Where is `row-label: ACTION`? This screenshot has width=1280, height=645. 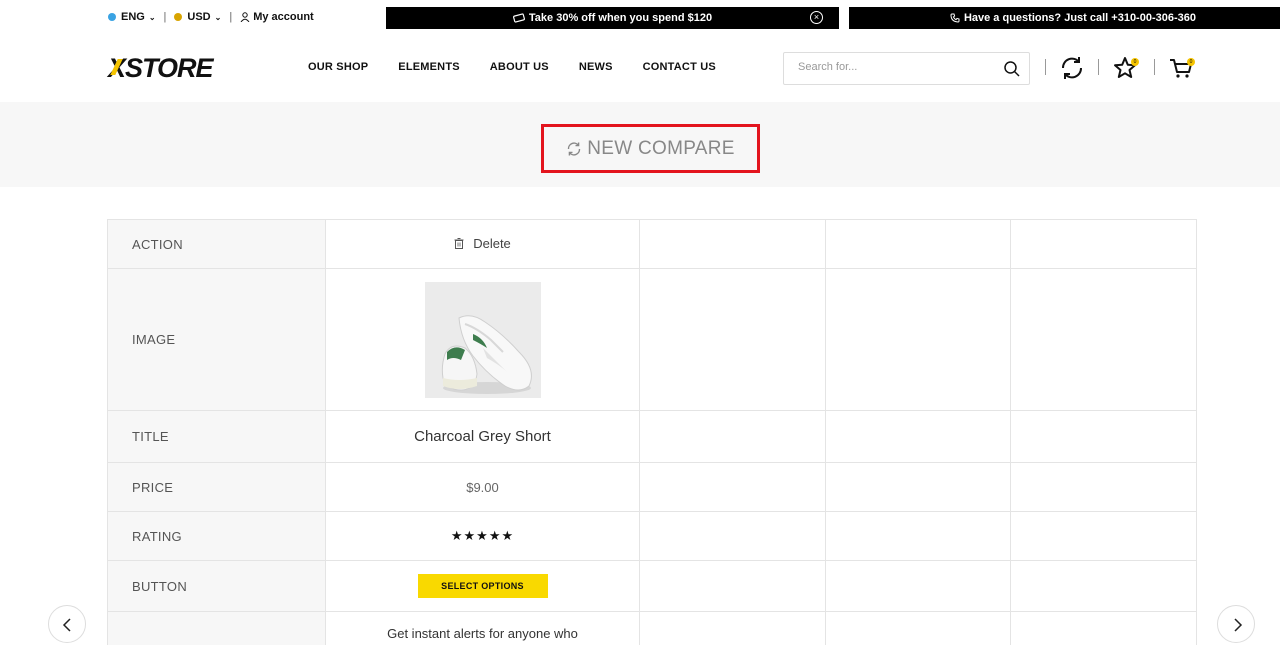
row-label: ACTION is located at coordinates (216, 244).